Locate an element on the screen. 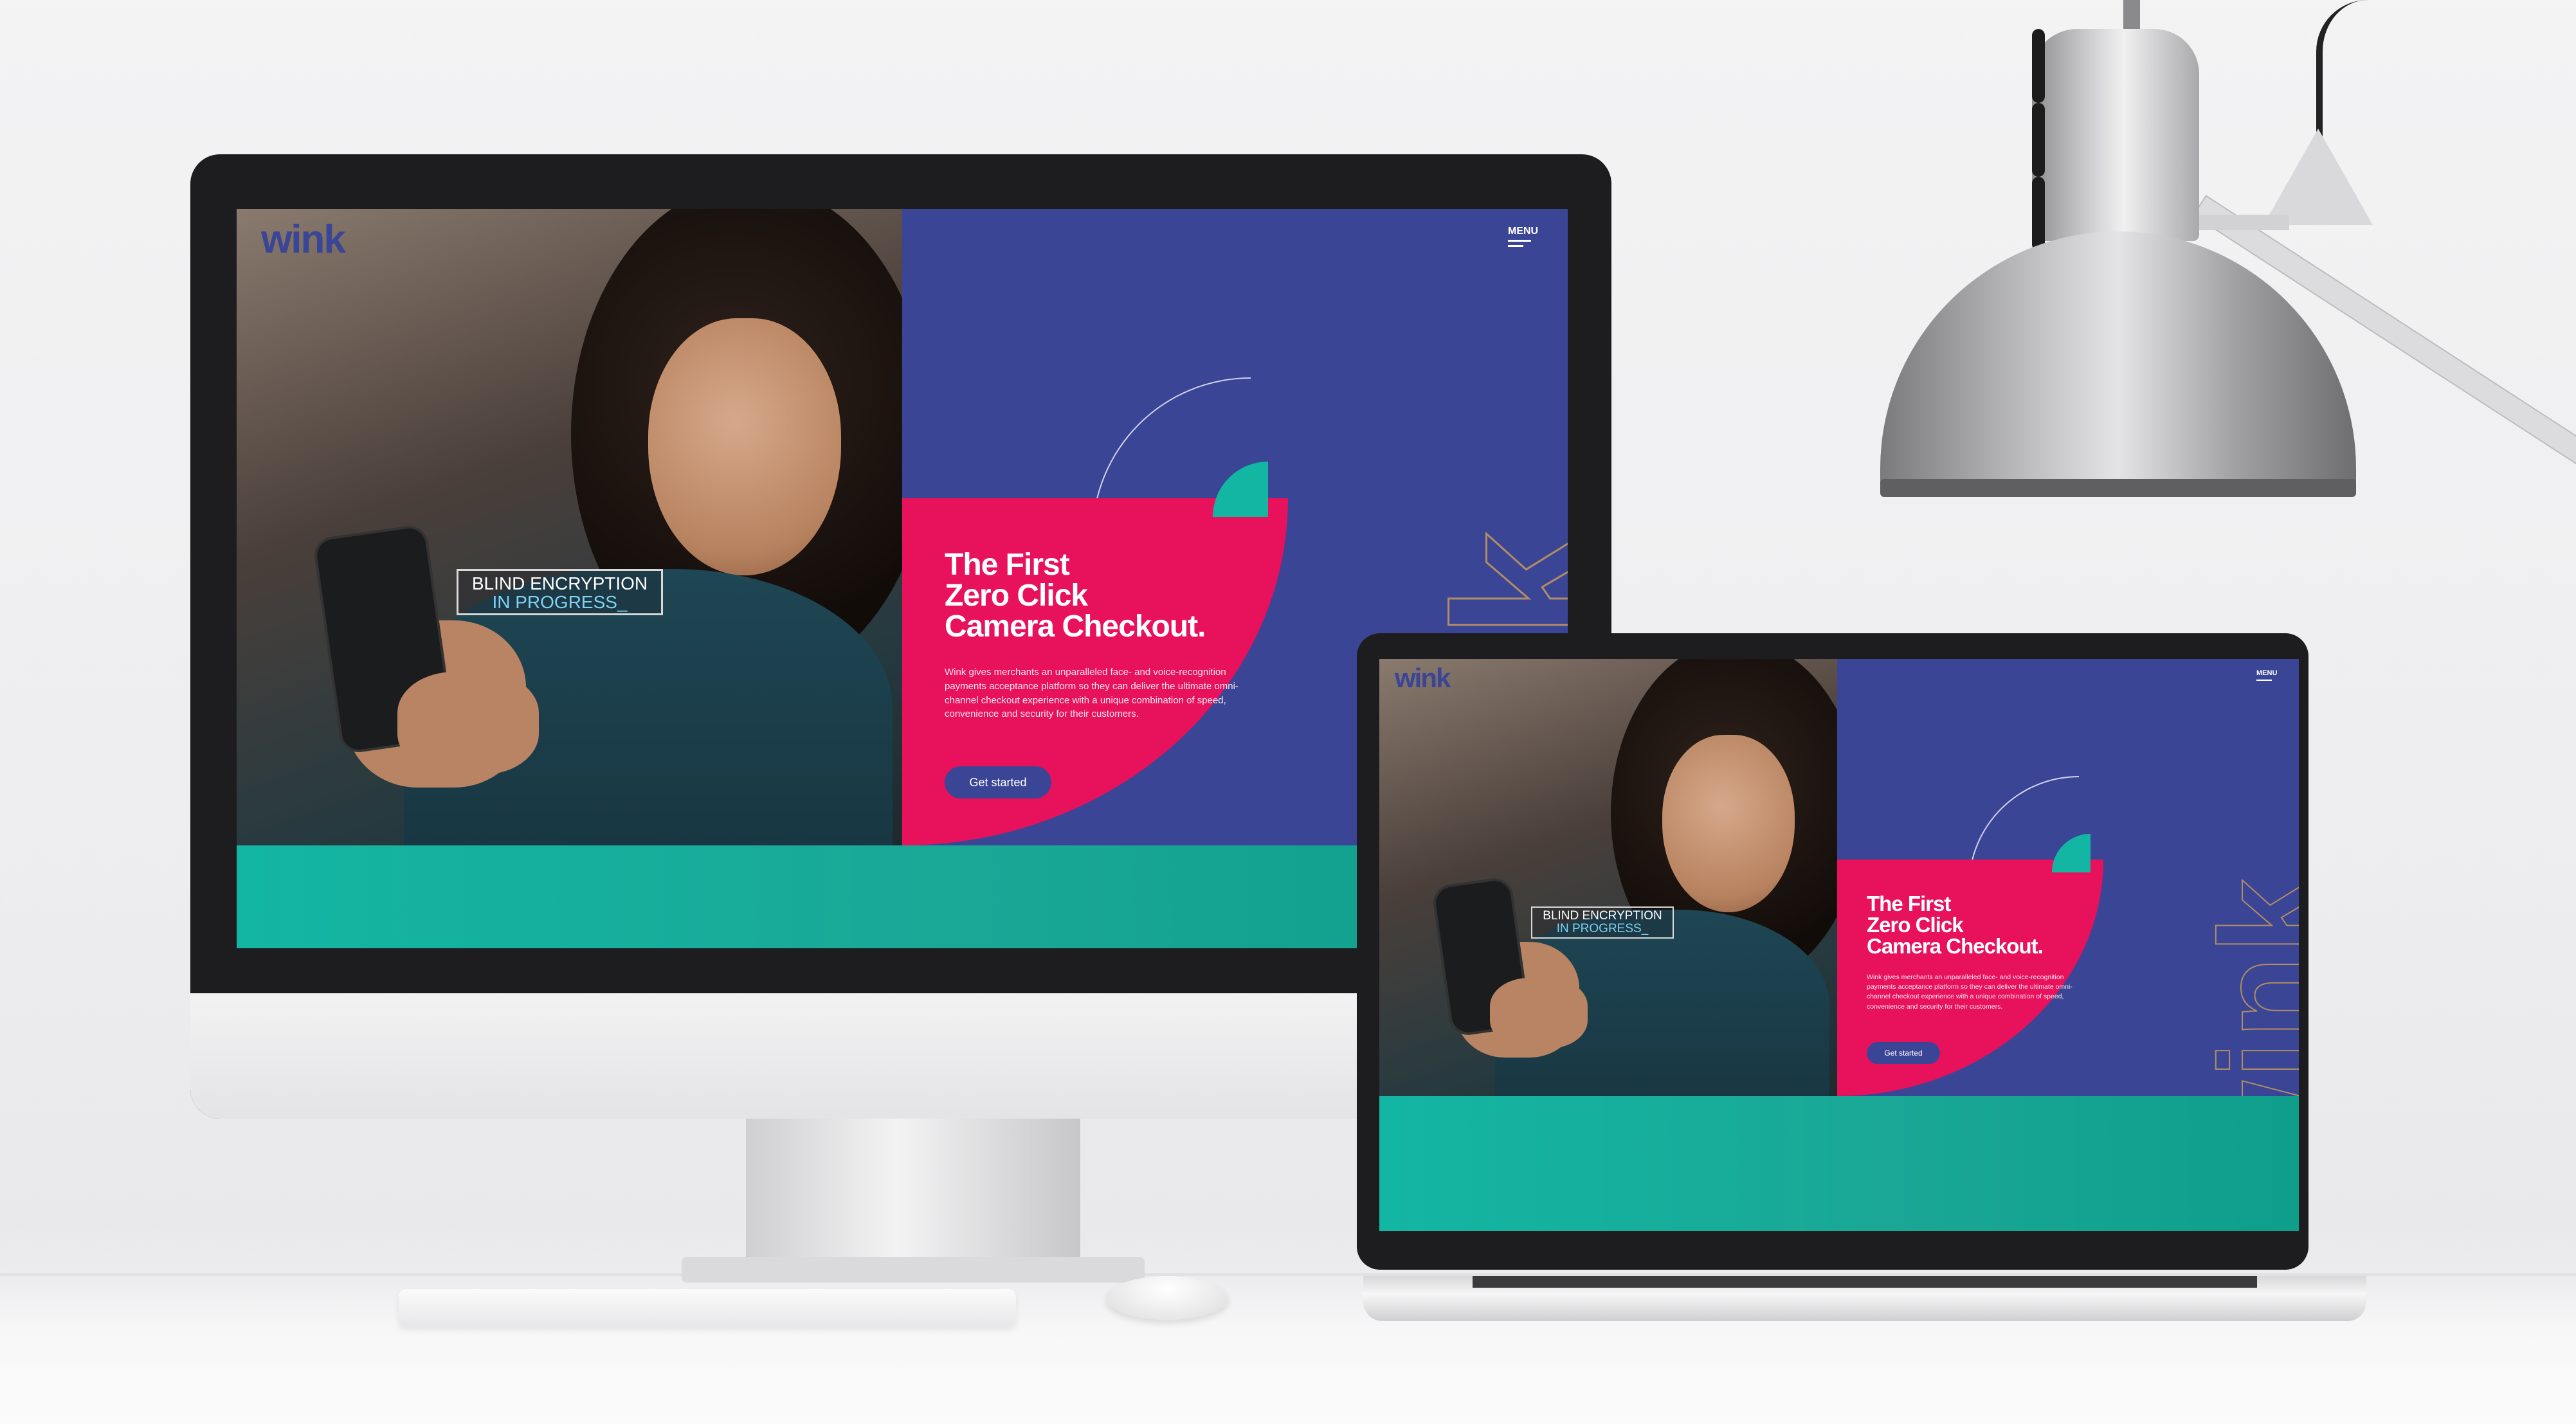 This screenshot has width=2576, height=1424. hero-photo: wink BLIND ENCRYPTION IN PROGRESS_ is located at coordinates (569, 527).